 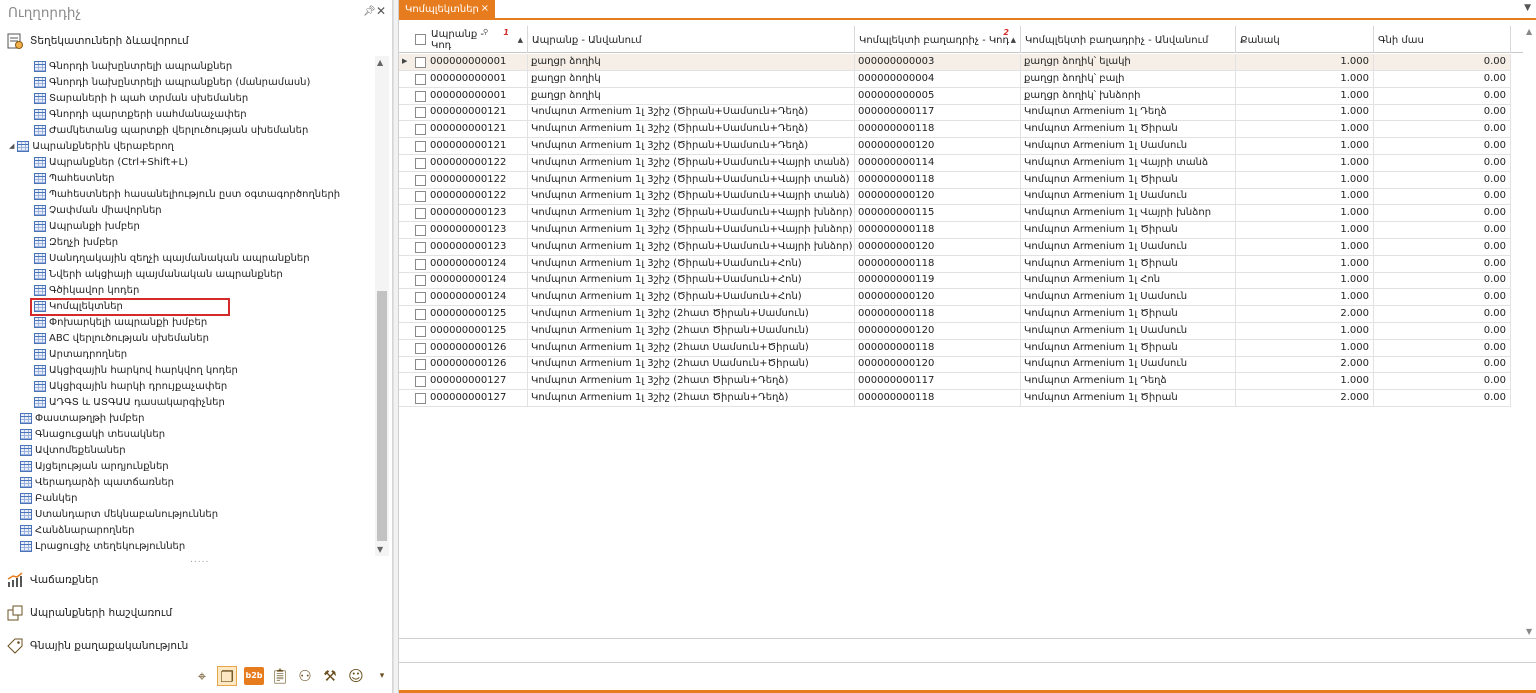 I want to click on grid-scroll-up-icon: ▲, so click(x=1529, y=31).